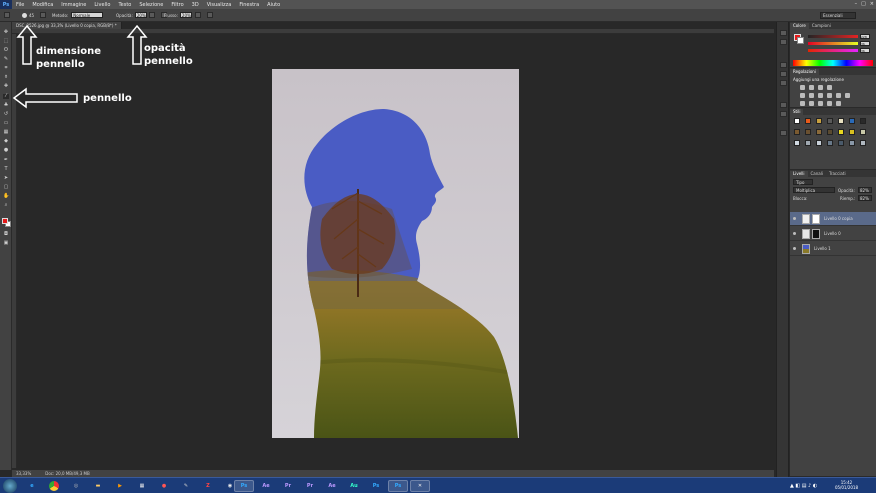  What do you see at coordinates (783, 65) in the screenshot?
I see `brush-panel-icon` at bounding box center [783, 65].